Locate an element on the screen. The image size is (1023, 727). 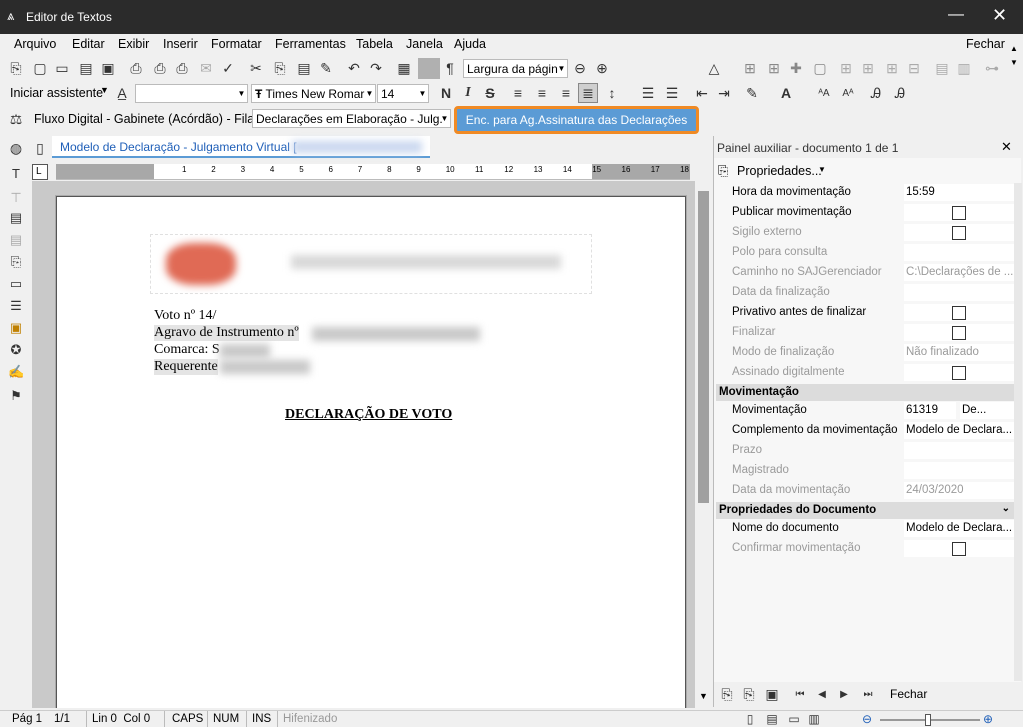
bell-icon: △ is located at coordinates (714, 68).